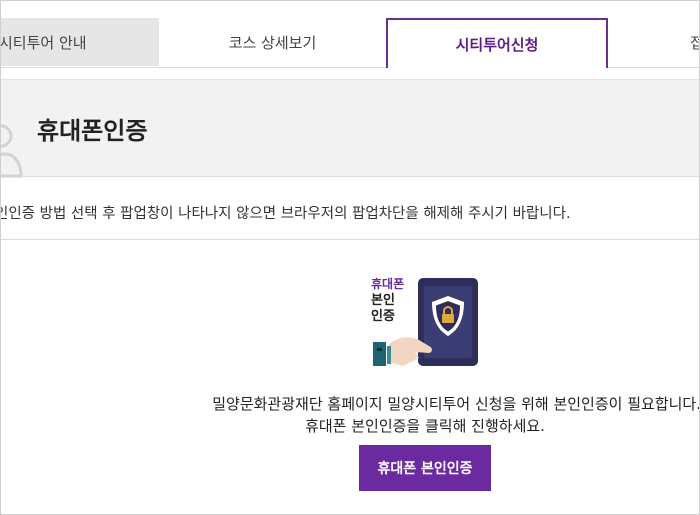 The height and width of the screenshot is (515, 700). I want to click on auth-required-message: 밀양문화관광재단 홈페이지 밀양시티투어 신청을 위해 본인인증이 필요합니다., so click(456, 404).